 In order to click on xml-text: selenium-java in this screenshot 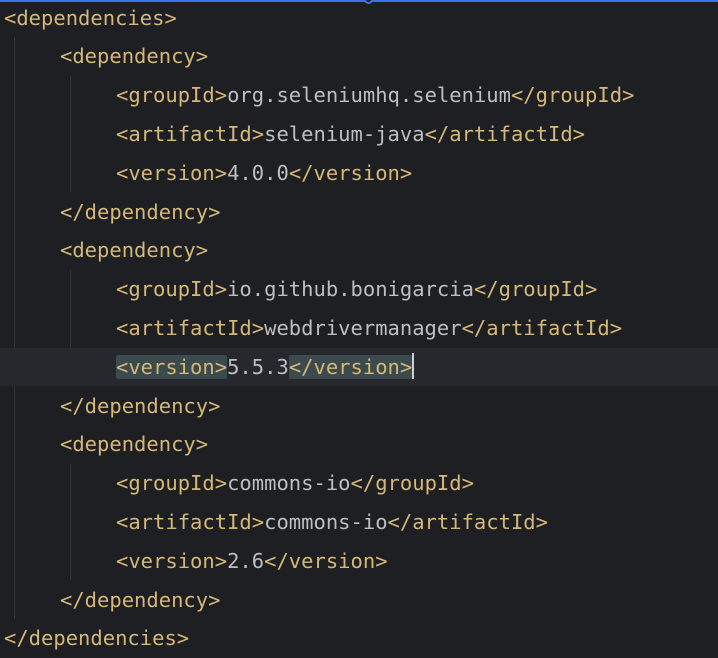, I will do `click(344, 133)`.